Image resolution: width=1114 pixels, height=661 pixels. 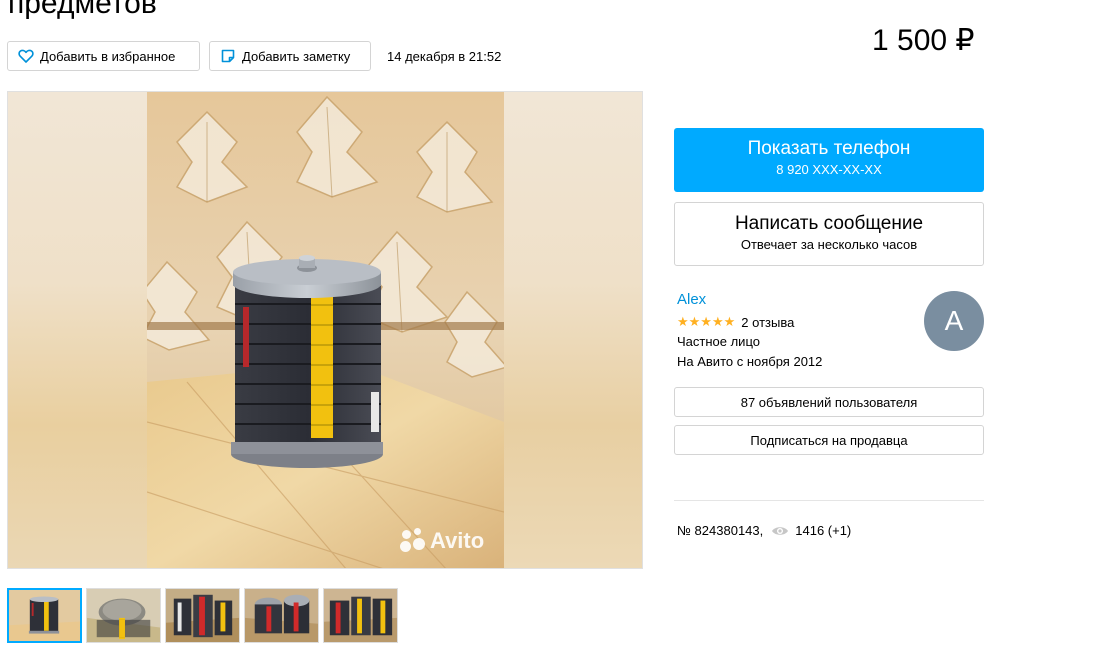 I want to click on avito-watermark-text: Avito, so click(x=457, y=540).